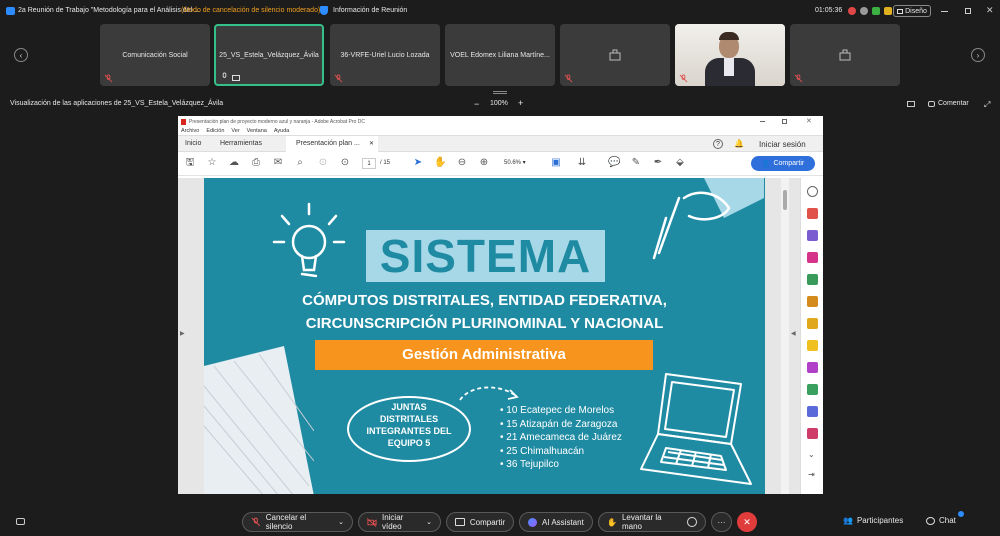 This screenshot has height=536, width=1000. What do you see at coordinates (739, 143) in the screenshot?
I see `bell-icon: 🔔` at bounding box center [739, 143].